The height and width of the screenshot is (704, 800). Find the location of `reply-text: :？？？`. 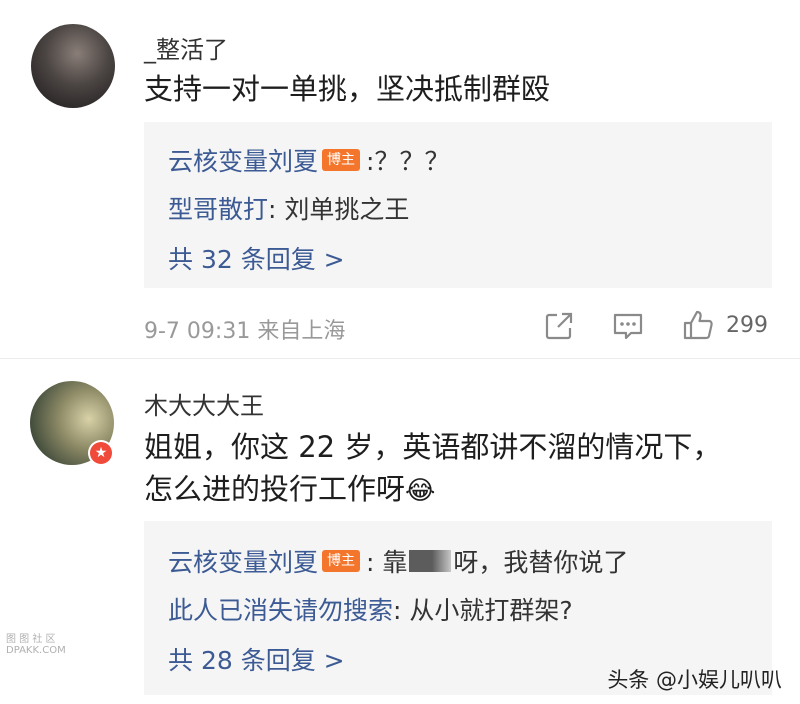

reply-text: :？？？ is located at coordinates (408, 161).